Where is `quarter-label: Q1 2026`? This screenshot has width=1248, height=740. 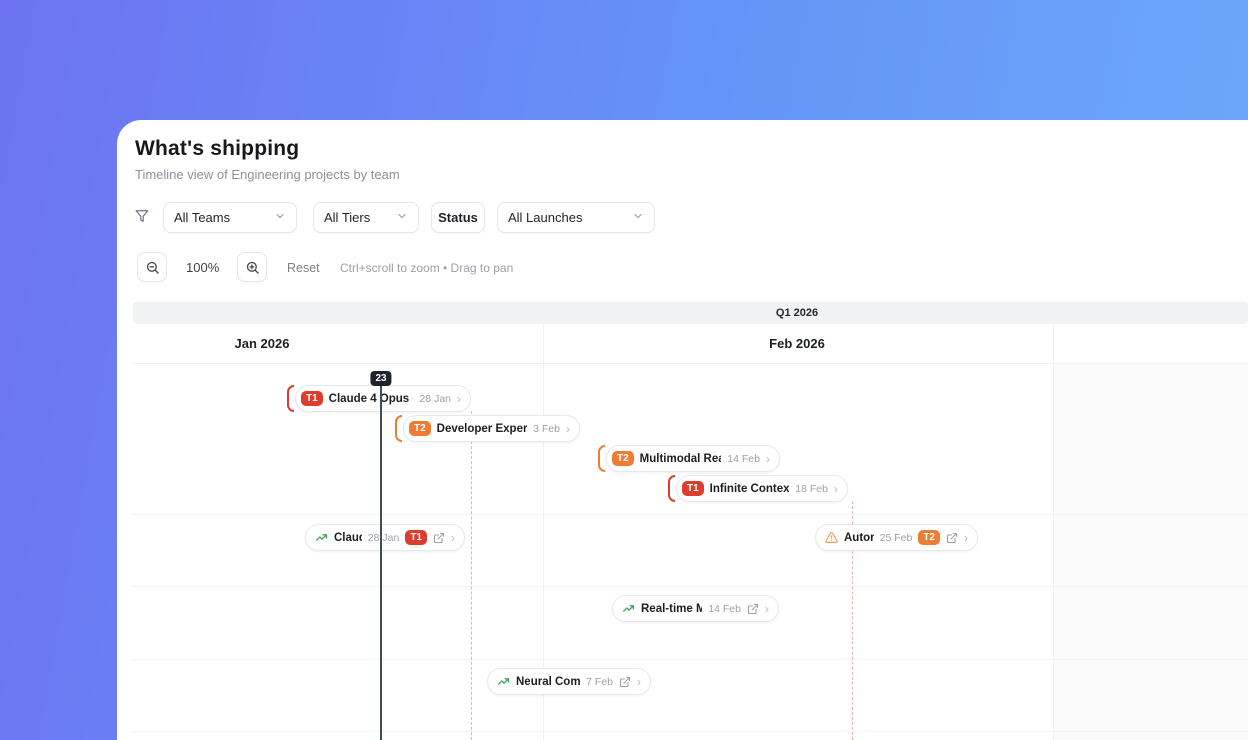
quarter-label: Q1 2026 is located at coordinates (797, 313).